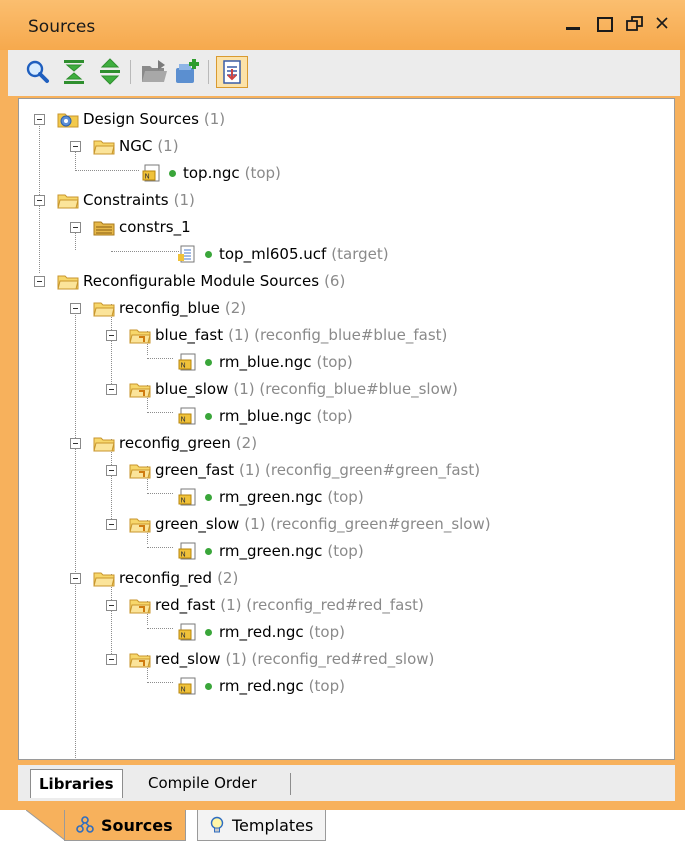  I want to click on constraint-set-icon, so click(104, 227).